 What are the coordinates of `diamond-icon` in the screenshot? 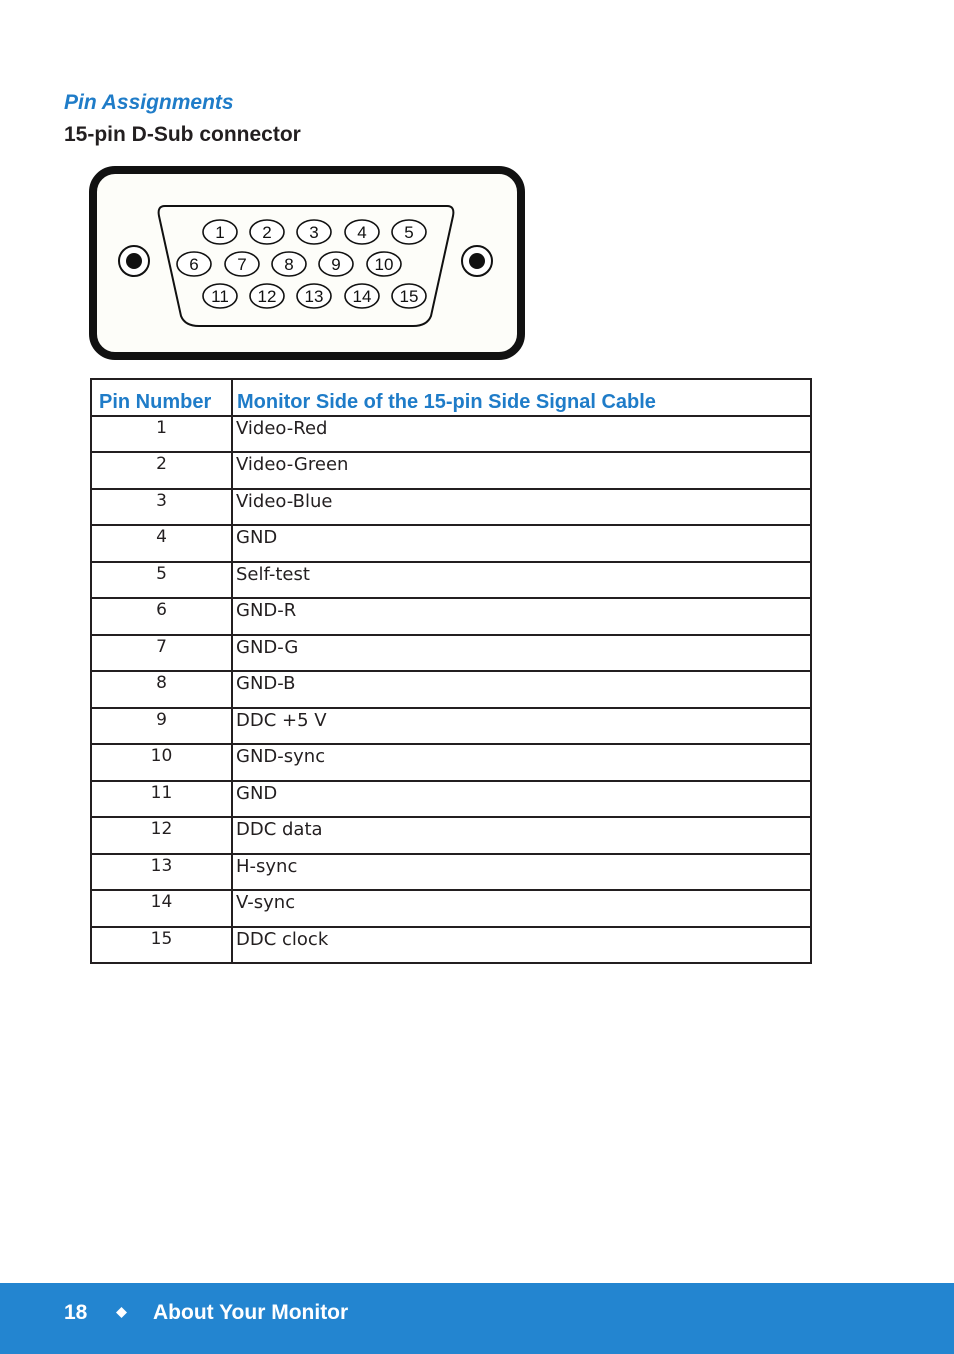 It's located at (121, 1312).